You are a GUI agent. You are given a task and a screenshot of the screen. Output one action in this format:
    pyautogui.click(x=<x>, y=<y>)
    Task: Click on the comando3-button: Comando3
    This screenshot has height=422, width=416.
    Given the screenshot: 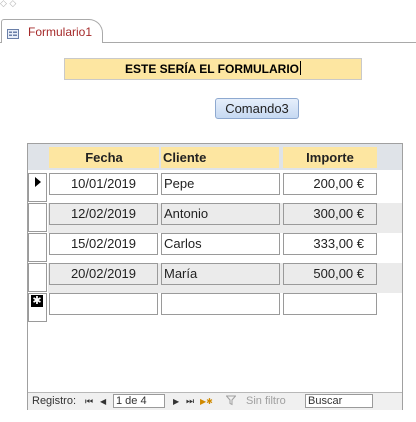 What is the action you would take?
    pyautogui.click(x=257, y=108)
    